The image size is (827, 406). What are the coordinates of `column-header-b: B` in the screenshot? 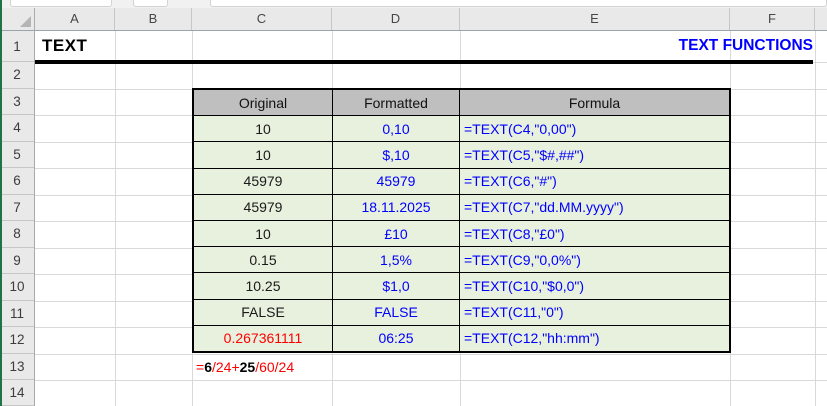 It's located at (153, 19).